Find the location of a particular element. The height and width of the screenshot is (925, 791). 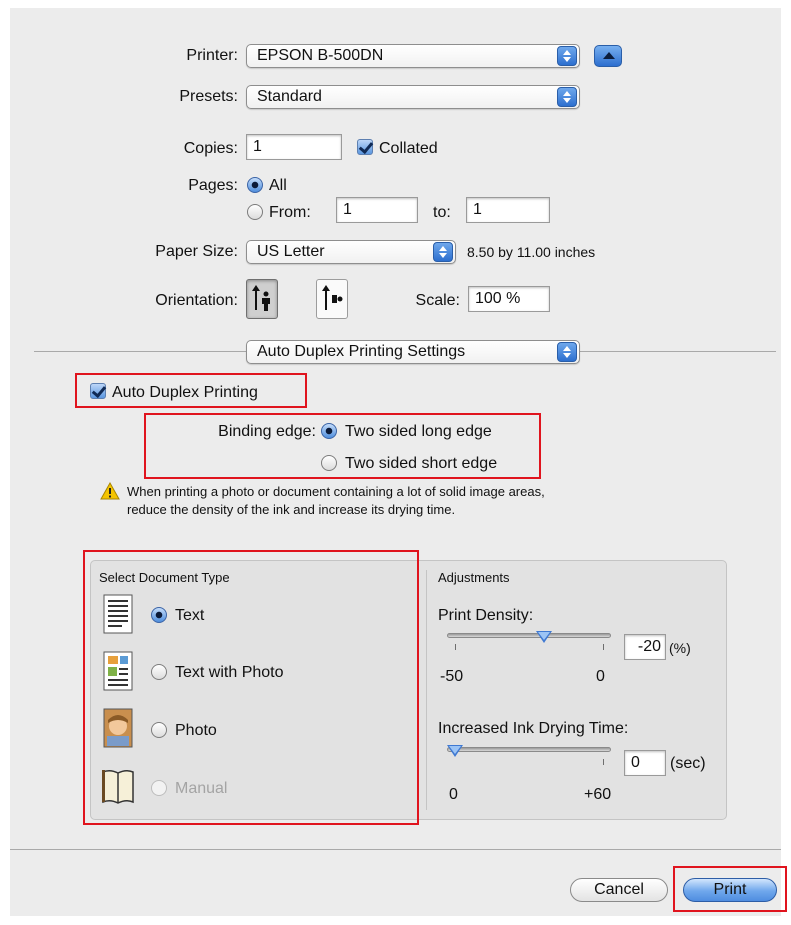

pages-from-label: From: is located at coordinates (290, 212).